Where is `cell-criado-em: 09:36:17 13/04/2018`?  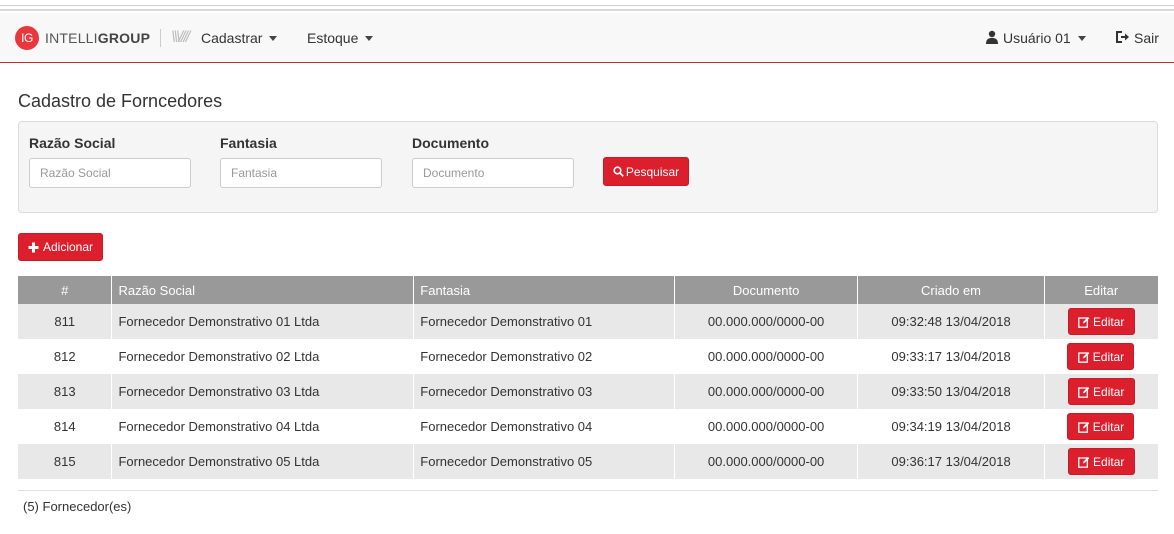
cell-criado-em: 09:36:17 13/04/2018 is located at coordinates (951, 461).